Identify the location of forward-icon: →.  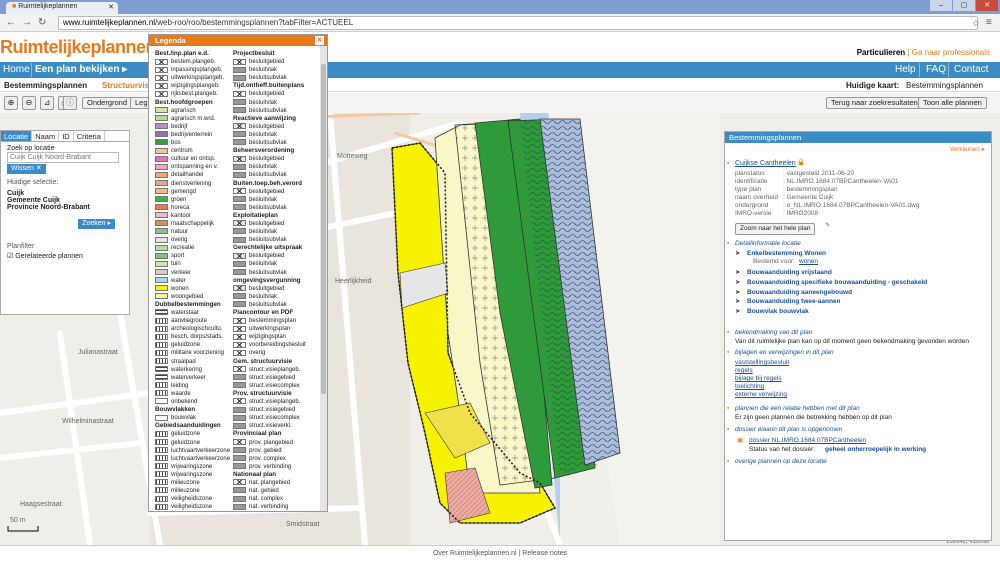
(27, 23).